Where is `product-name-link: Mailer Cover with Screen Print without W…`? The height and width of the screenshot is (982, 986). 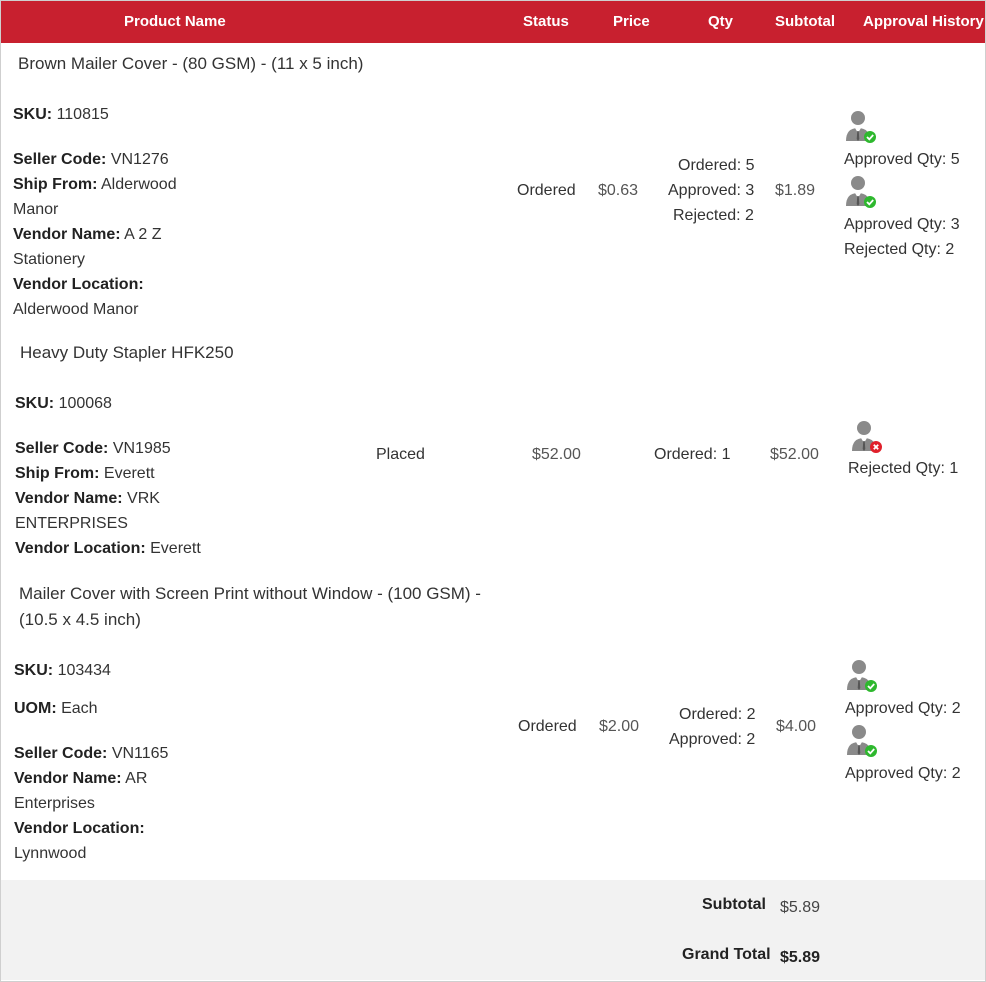
product-name-link: Mailer Cover with Screen Print without W… is located at coordinates (250, 593).